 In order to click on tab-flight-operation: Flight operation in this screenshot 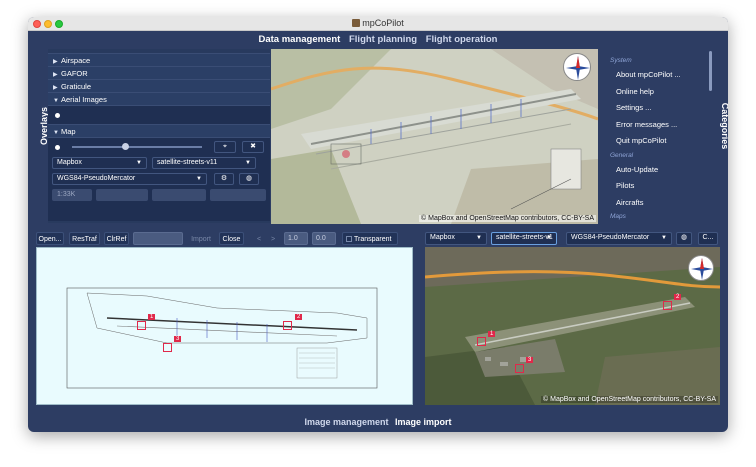, I will do `click(462, 39)`.